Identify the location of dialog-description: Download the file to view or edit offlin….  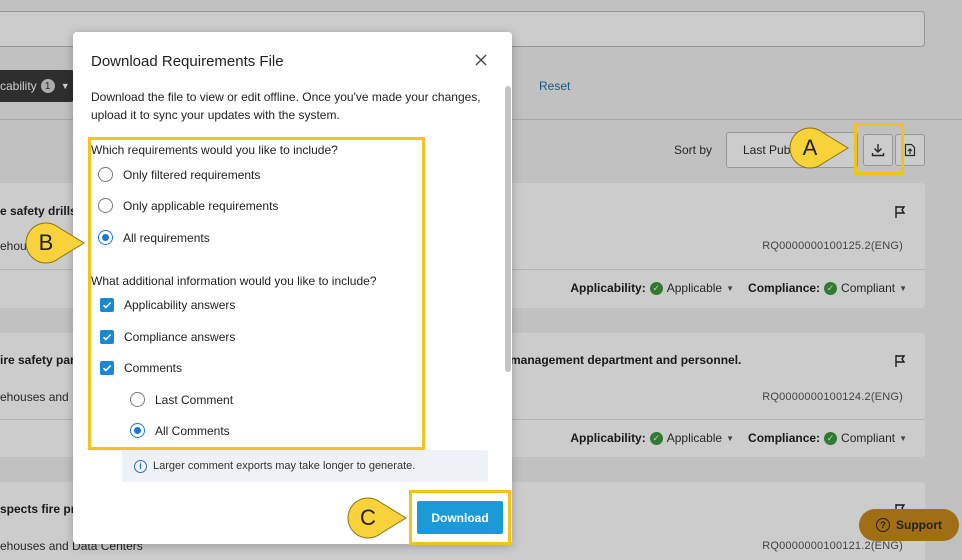
(286, 106).